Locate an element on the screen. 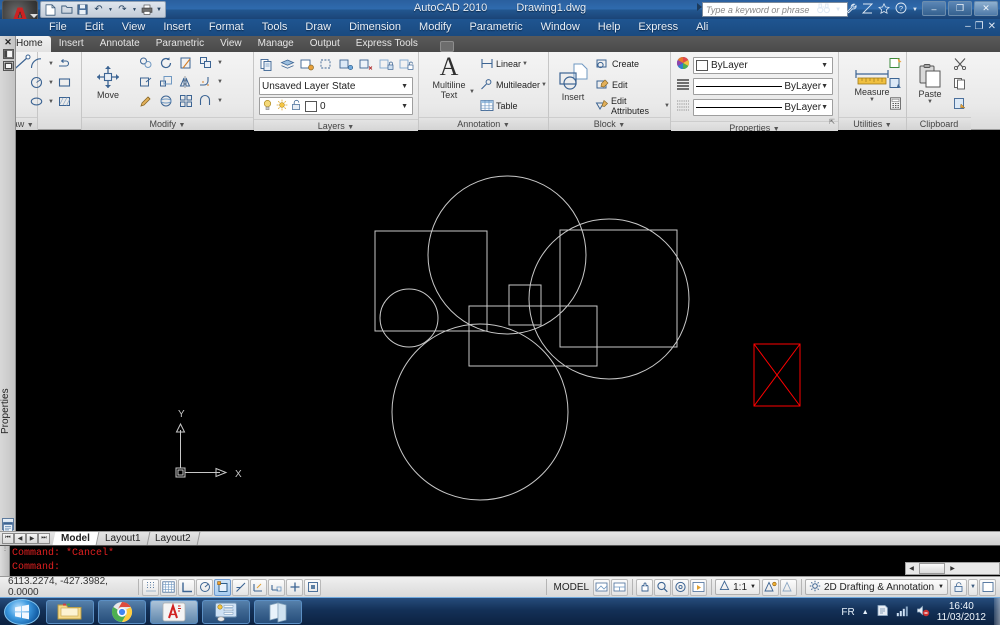 Image resolution: width=1000 pixels, height=625 pixels. menu-item-file: File is located at coordinates (58, 27).